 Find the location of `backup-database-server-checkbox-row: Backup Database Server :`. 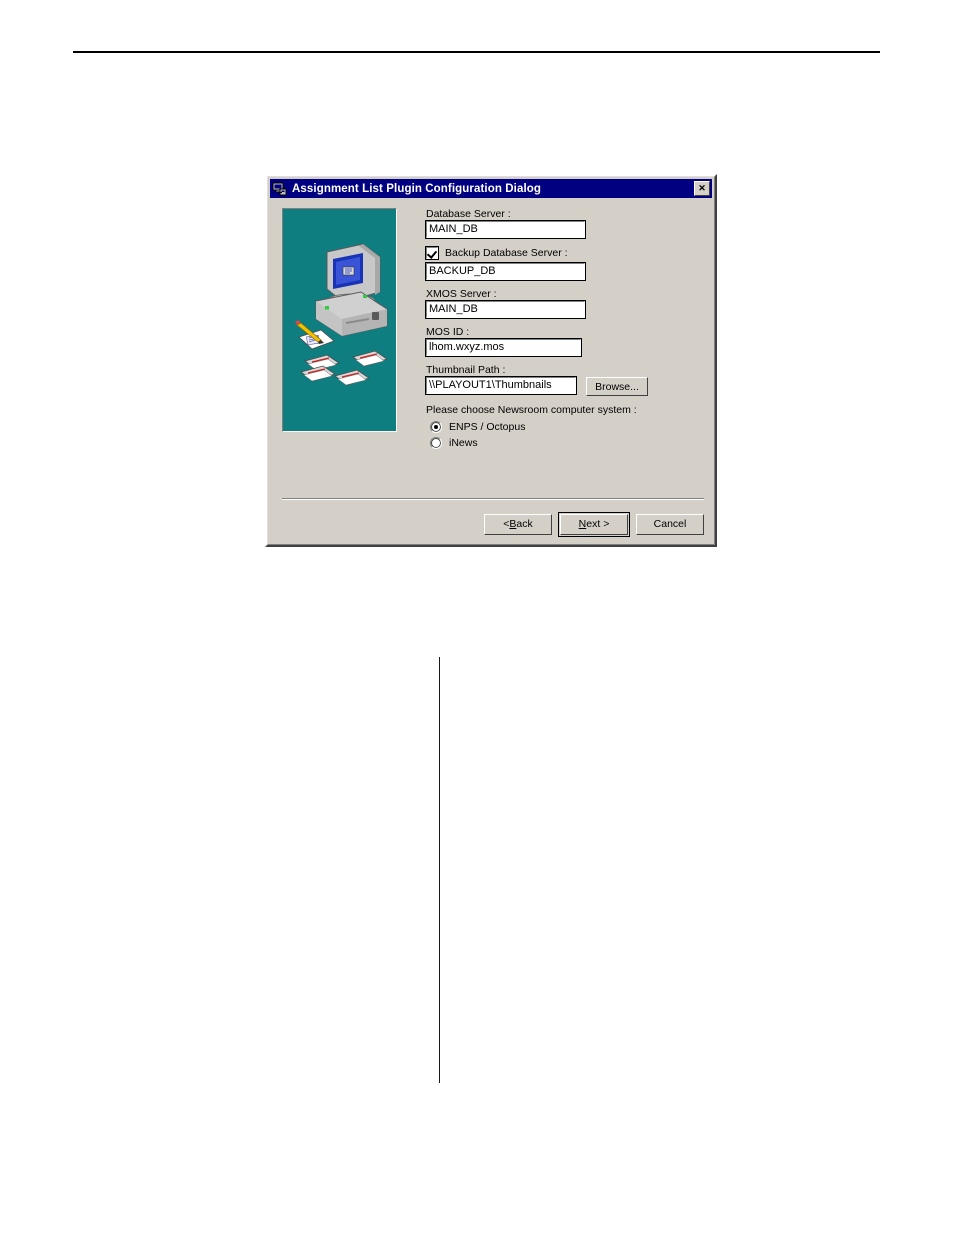

backup-database-server-checkbox-row: Backup Database Server : is located at coordinates (563, 253).